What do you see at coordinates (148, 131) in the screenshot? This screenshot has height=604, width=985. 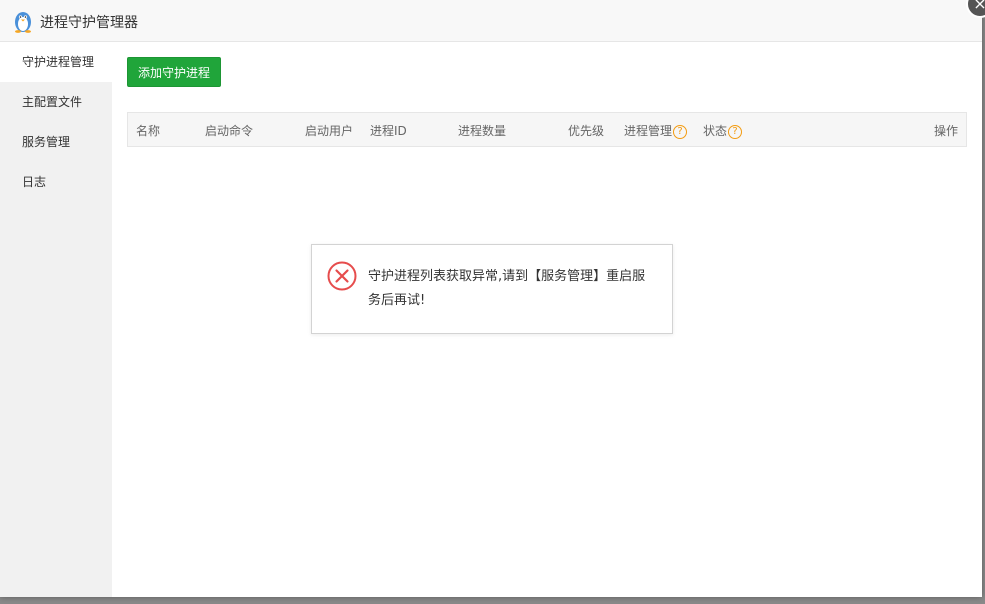 I see `column-header-name: 名称` at bounding box center [148, 131].